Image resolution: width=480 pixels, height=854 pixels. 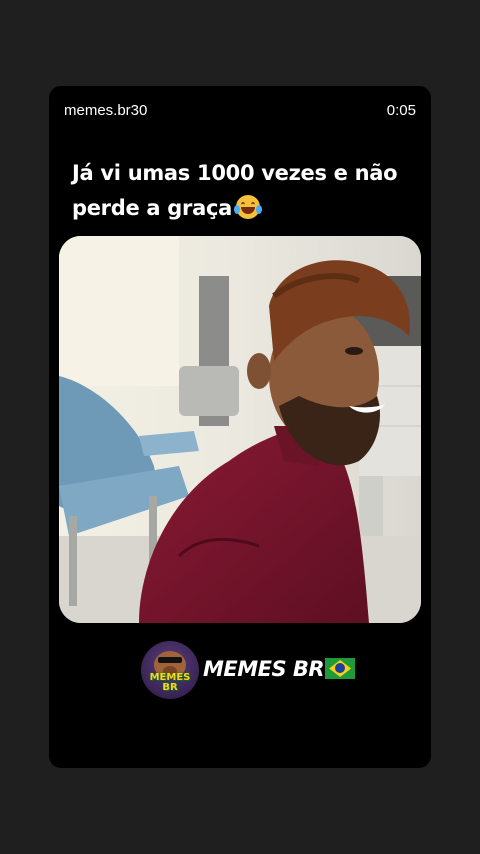 I want to click on brand-logo: MEMES BR, so click(x=170, y=670).